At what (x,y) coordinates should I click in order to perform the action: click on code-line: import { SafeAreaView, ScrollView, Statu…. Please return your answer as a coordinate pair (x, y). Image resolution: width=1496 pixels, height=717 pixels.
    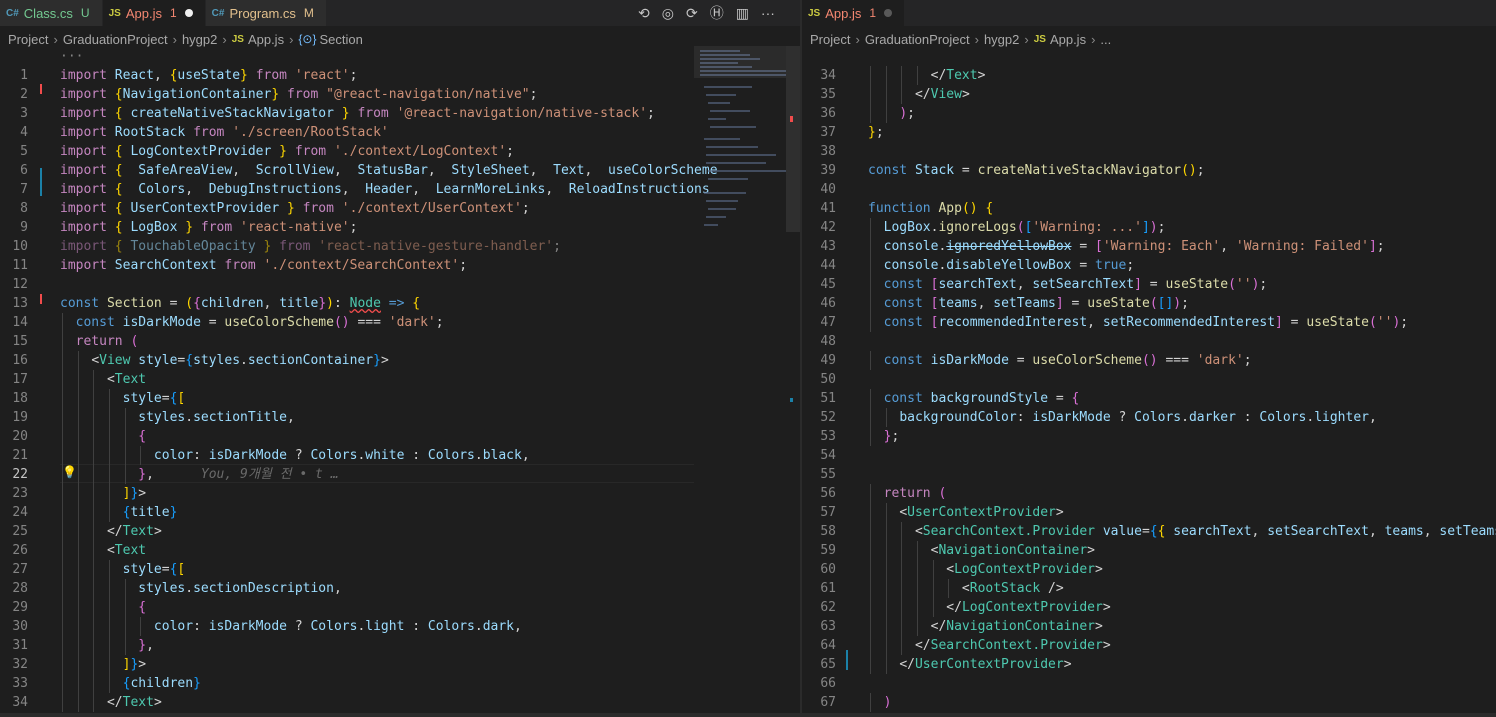
    Looking at the image, I should click on (389, 170).